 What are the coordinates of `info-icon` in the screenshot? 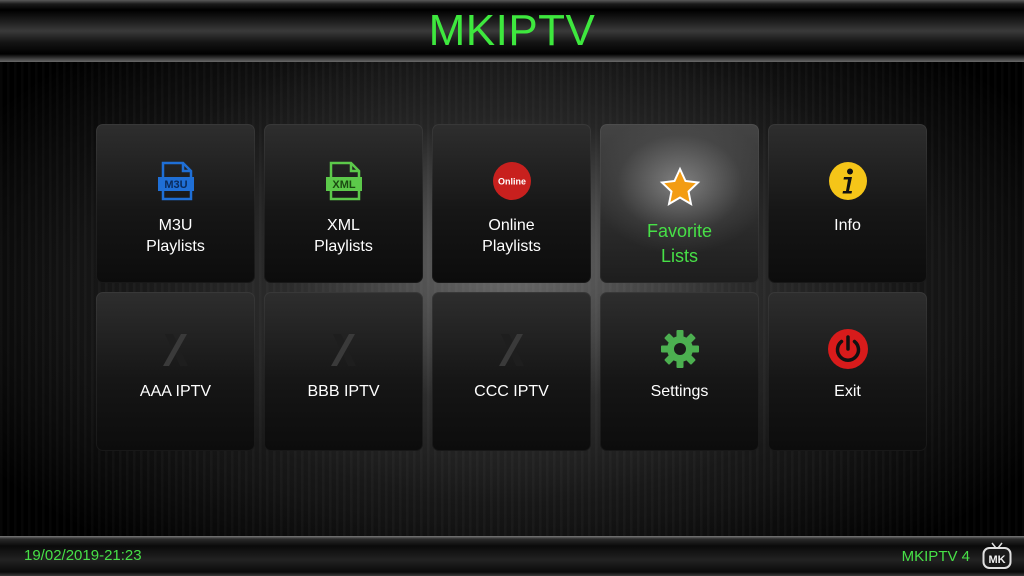 It's located at (848, 181).